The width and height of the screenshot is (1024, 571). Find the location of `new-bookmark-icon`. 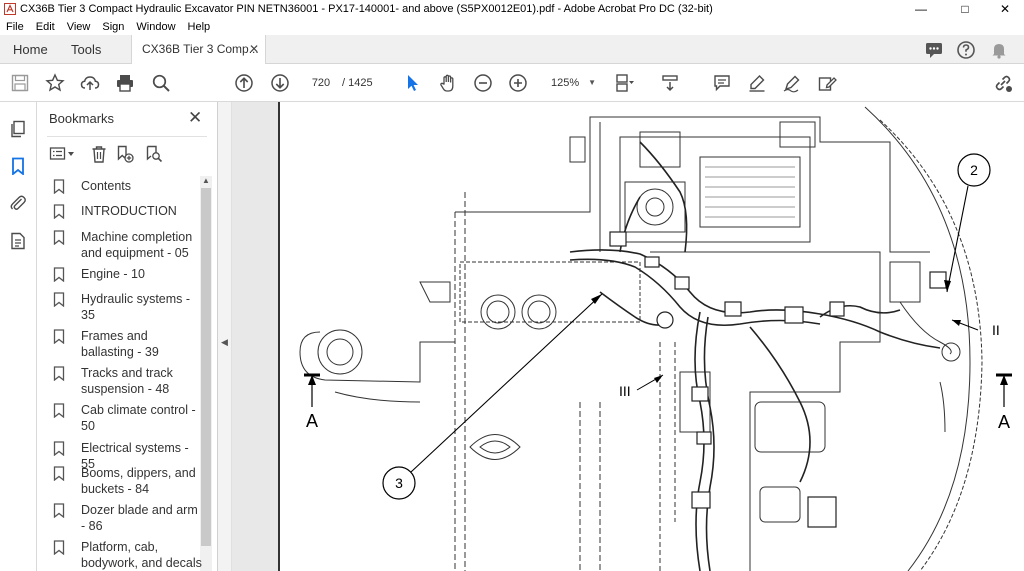

new-bookmark-icon is located at coordinates (125, 154).